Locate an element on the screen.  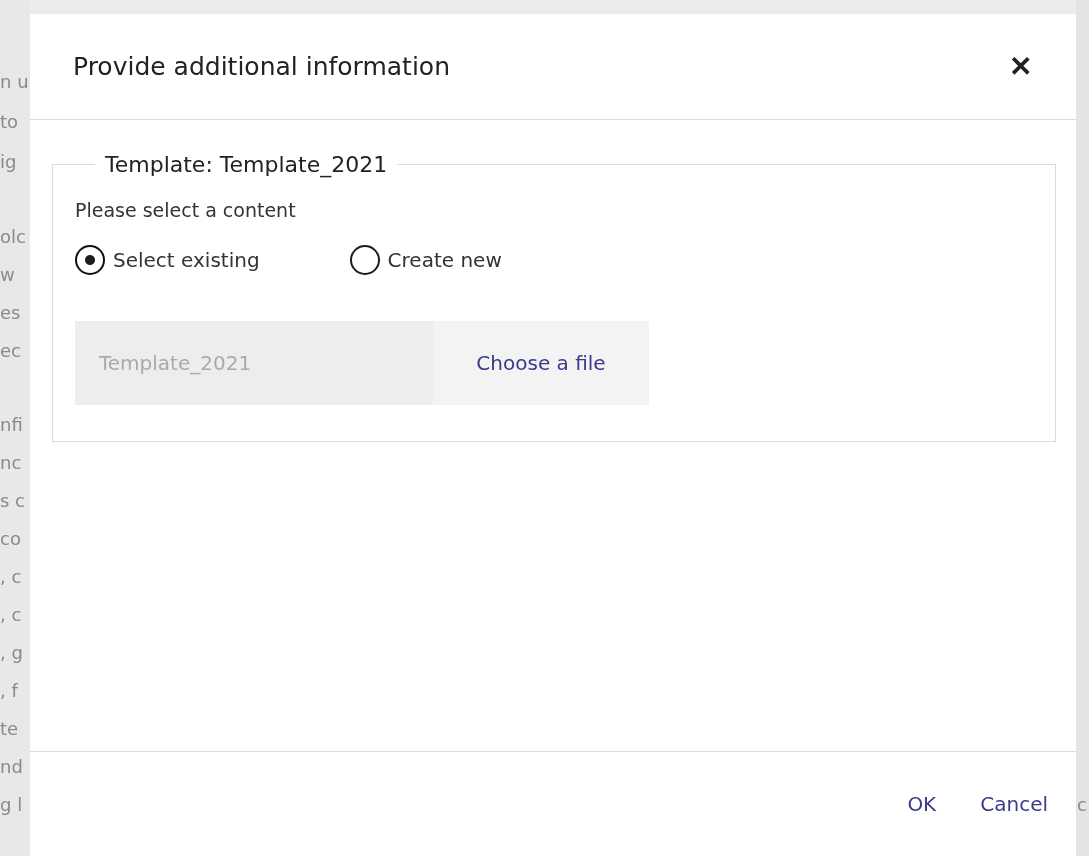
background-text: , f is located at coordinates (10, 691).